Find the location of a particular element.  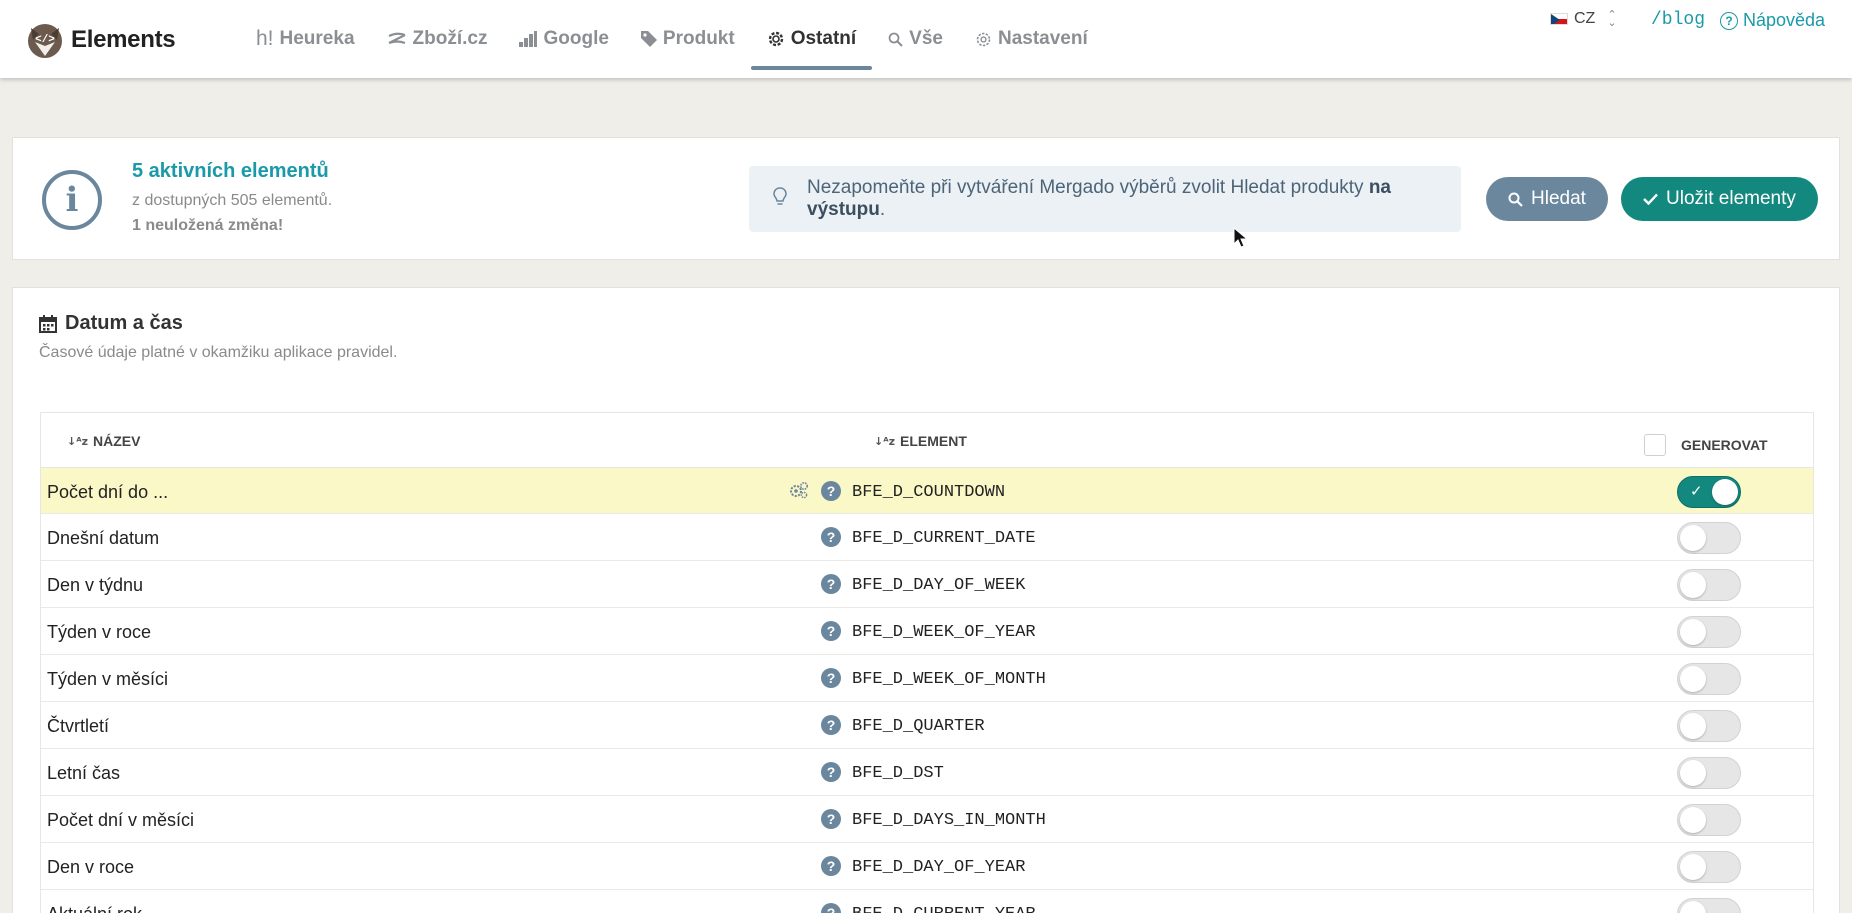

available-elements-text: z dostupných 505 elementů. is located at coordinates (232, 200).